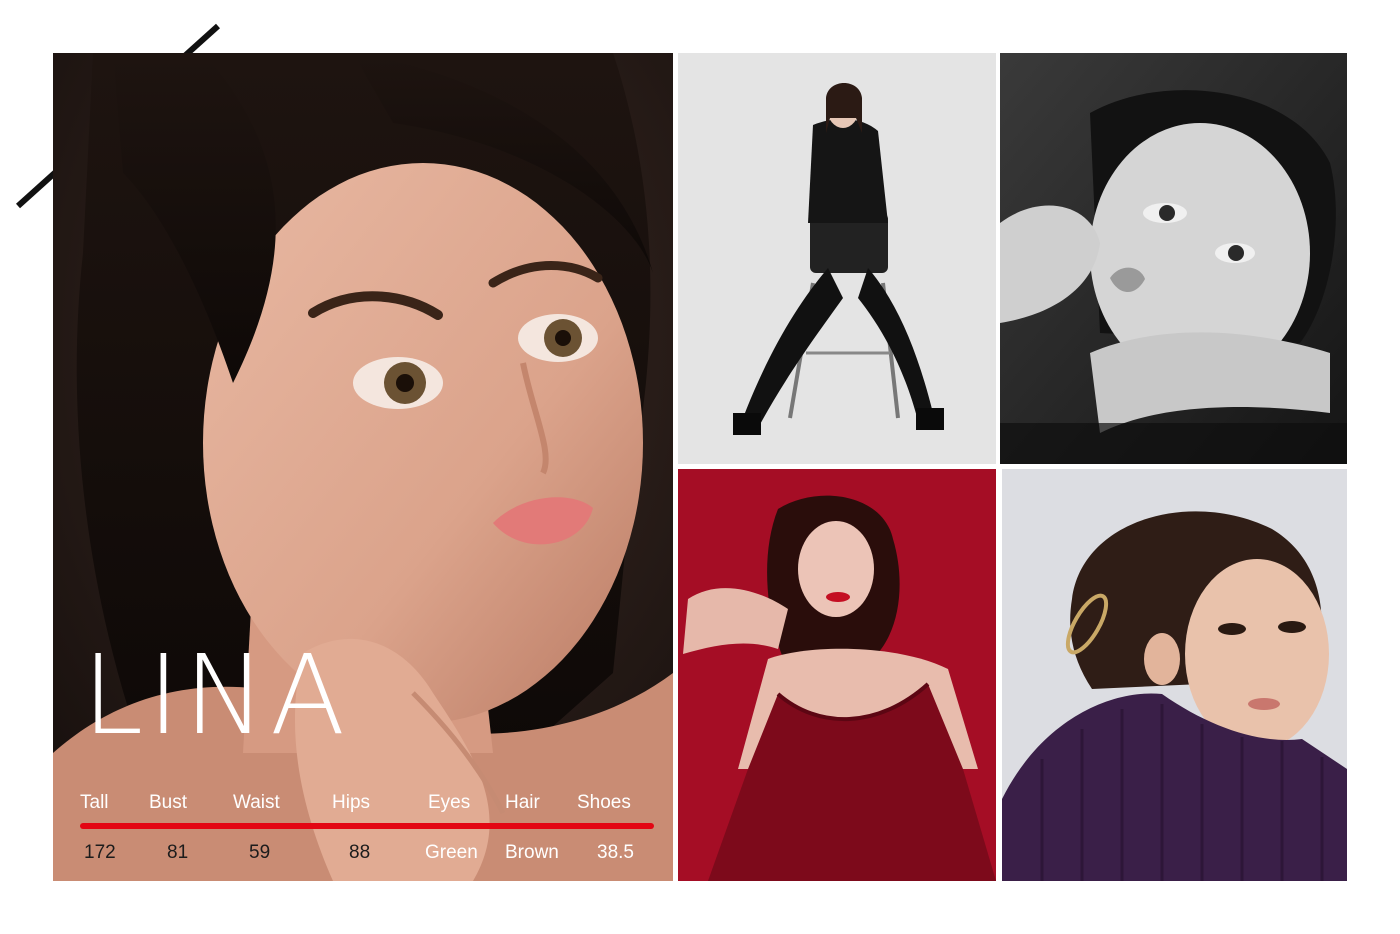 Image resolution: width=1400 pixels, height=934 pixels. Describe the element at coordinates (100, 852) in the screenshot. I see `stat-value-tall: 172` at that location.